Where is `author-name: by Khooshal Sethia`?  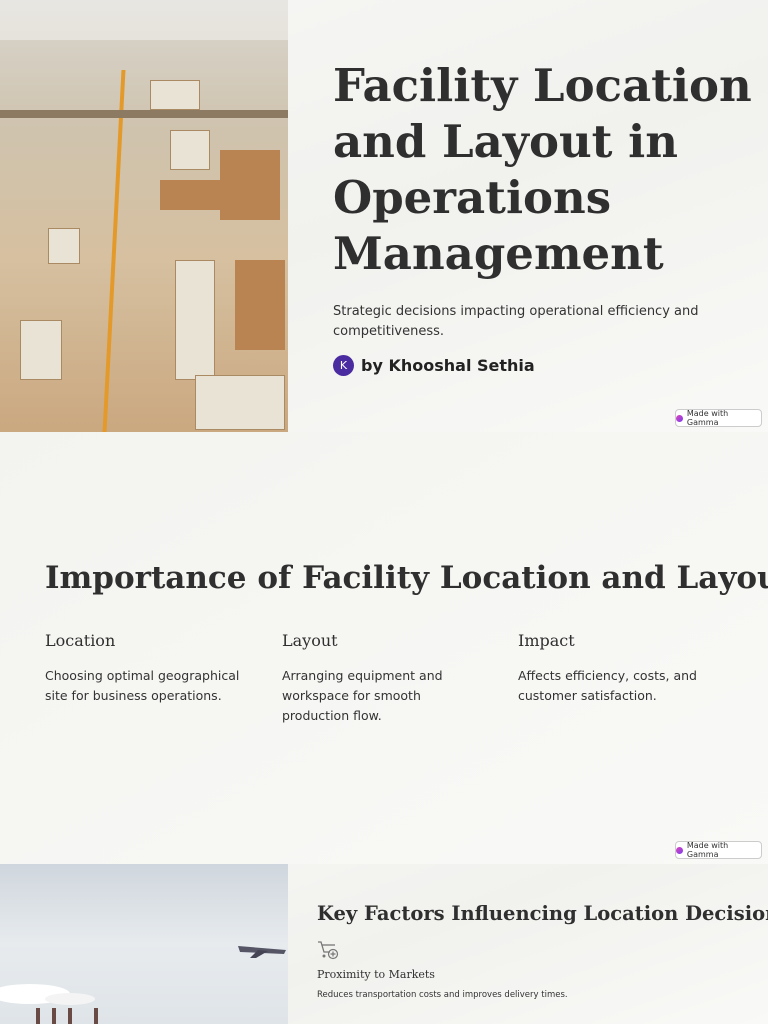
author-name: by Khooshal Sethia is located at coordinates (448, 365).